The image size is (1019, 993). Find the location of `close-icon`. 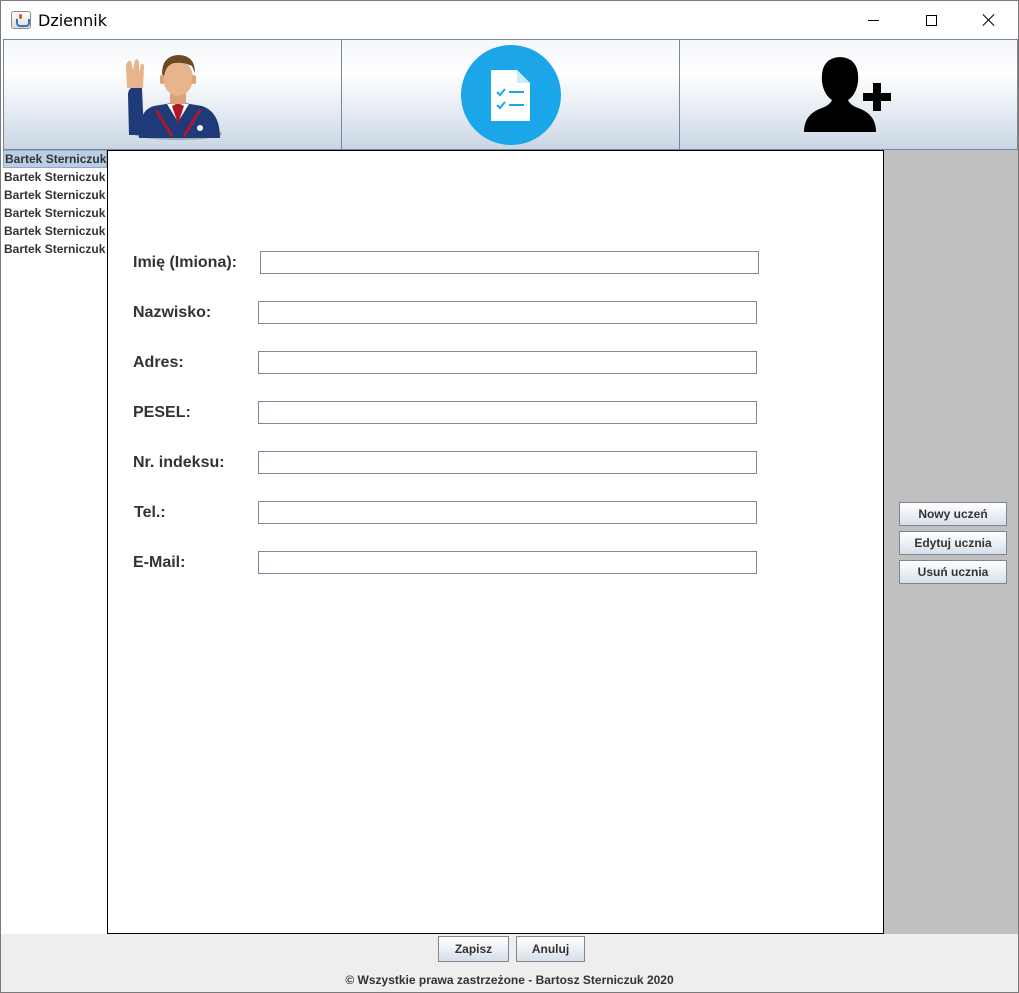

close-icon is located at coordinates (989, 20).